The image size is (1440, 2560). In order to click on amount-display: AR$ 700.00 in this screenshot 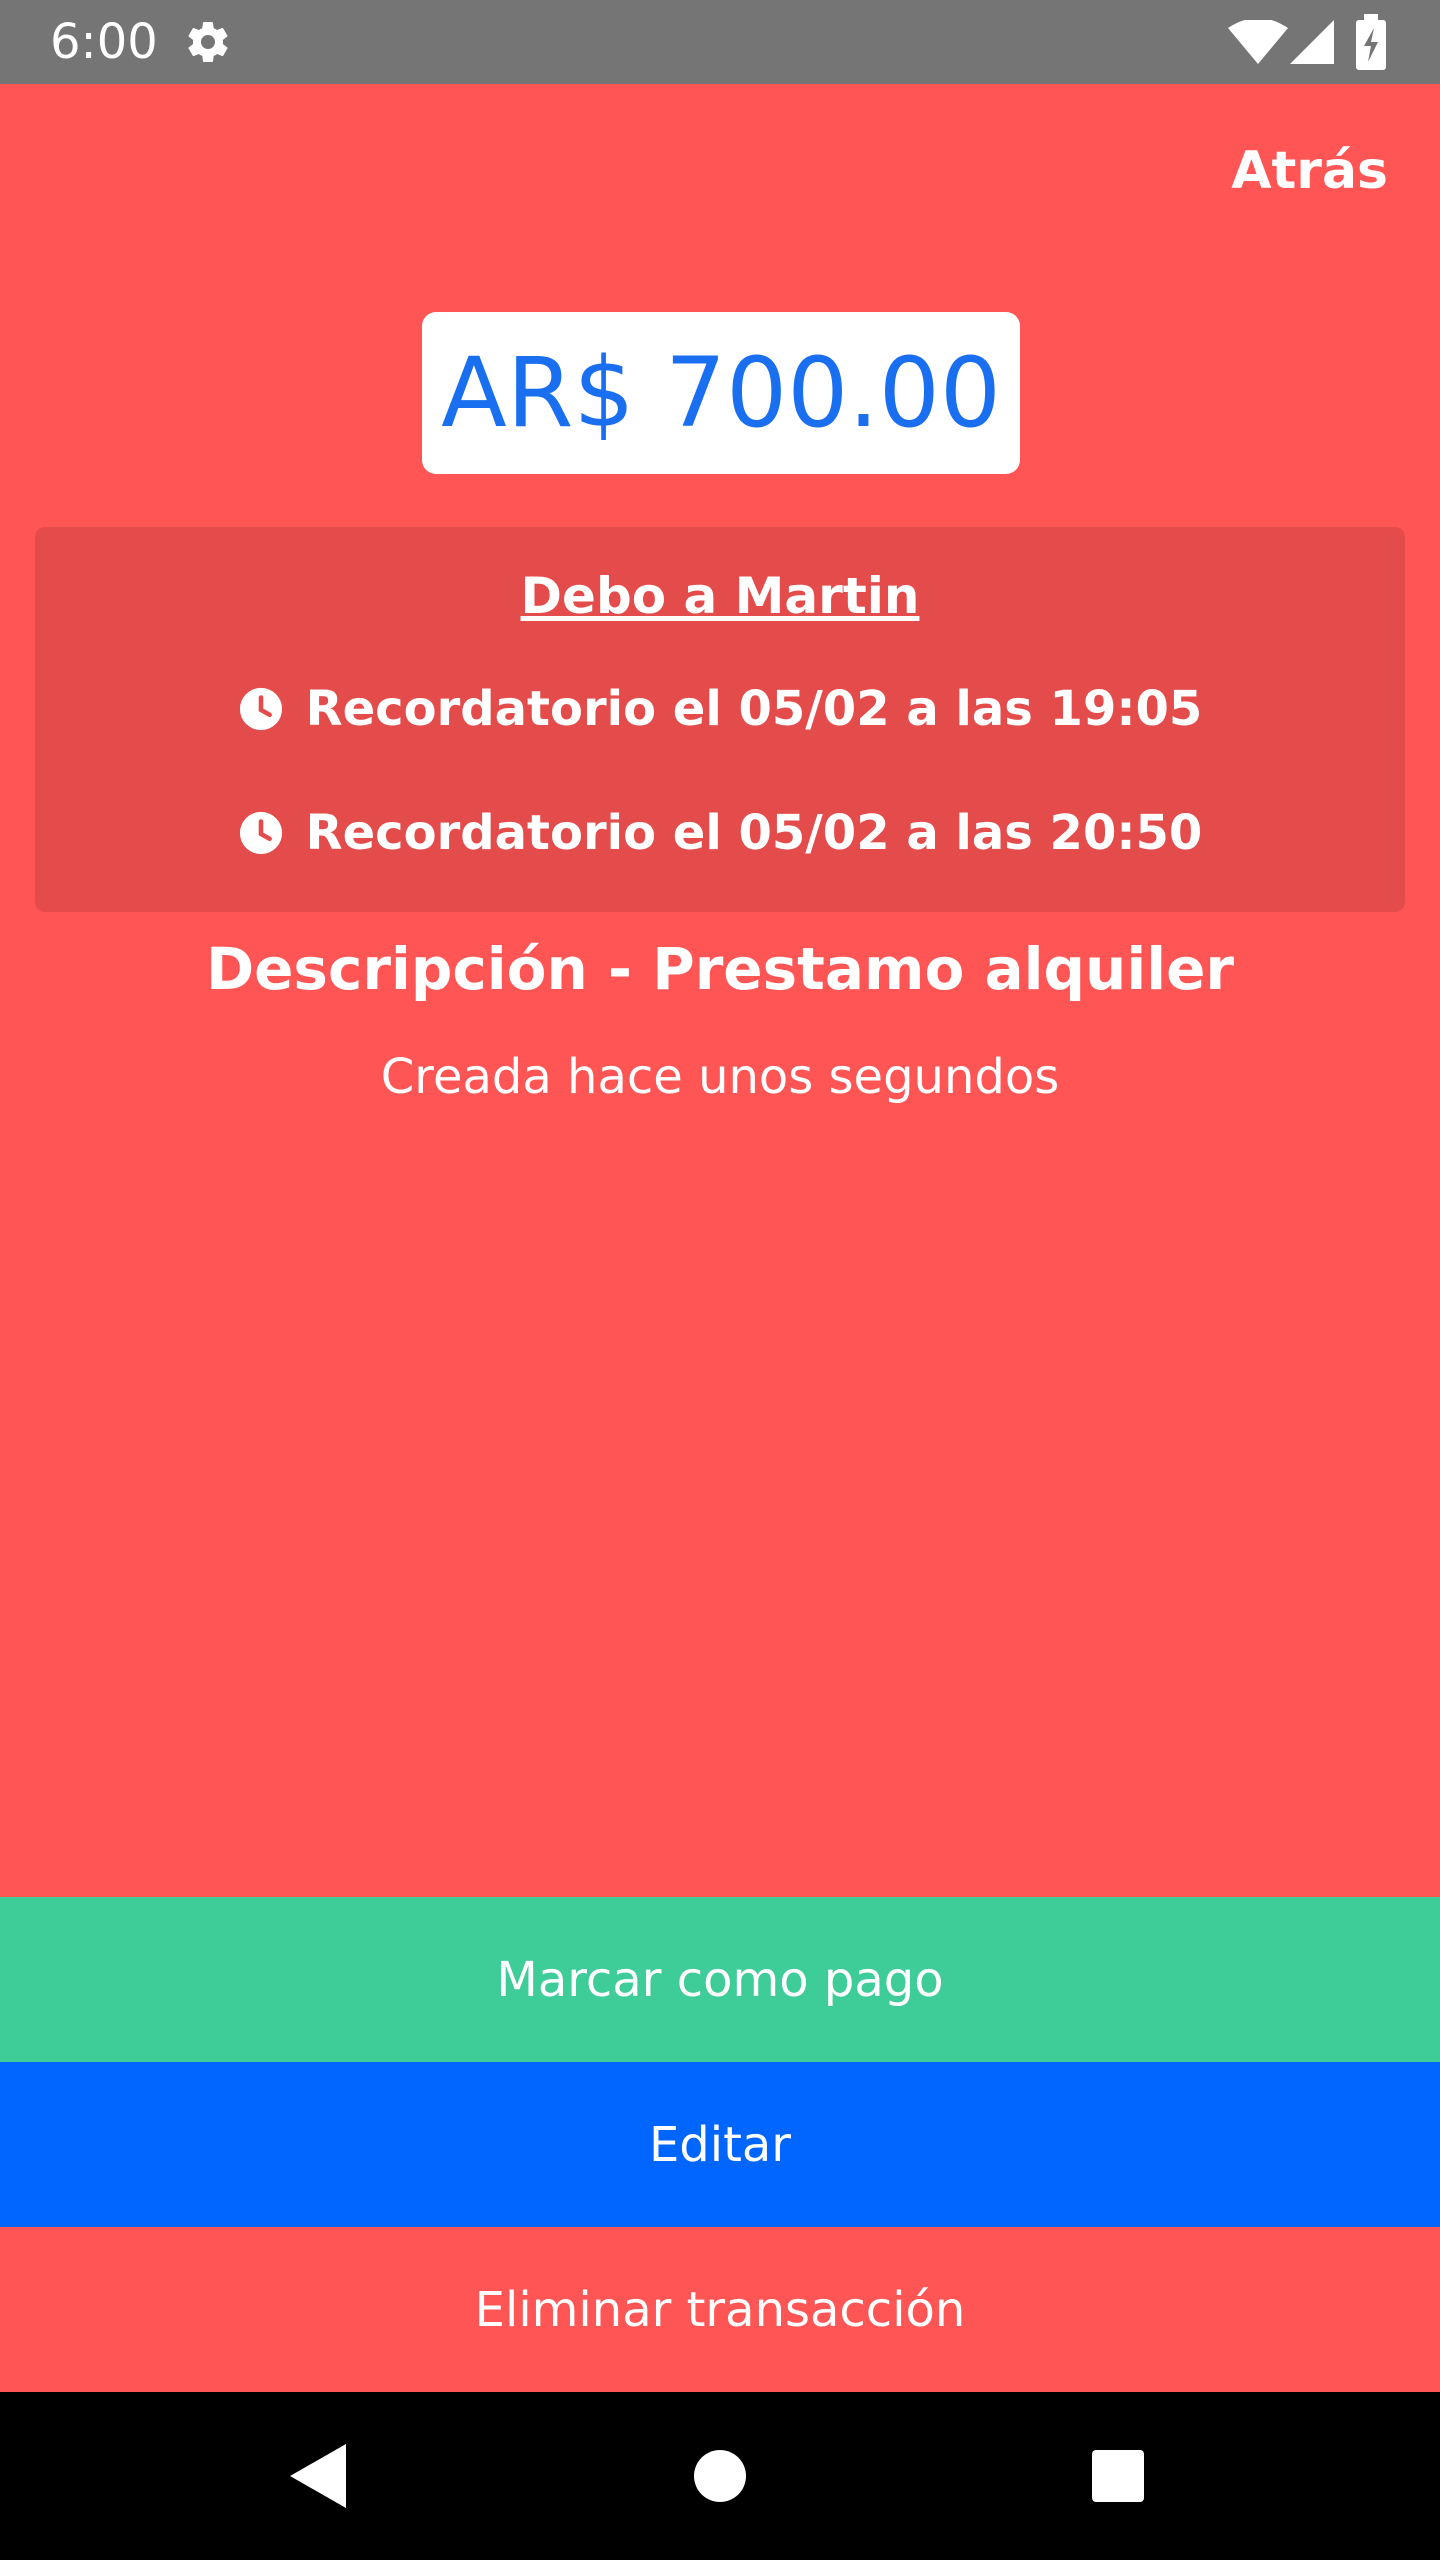, I will do `click(721, 393)`.